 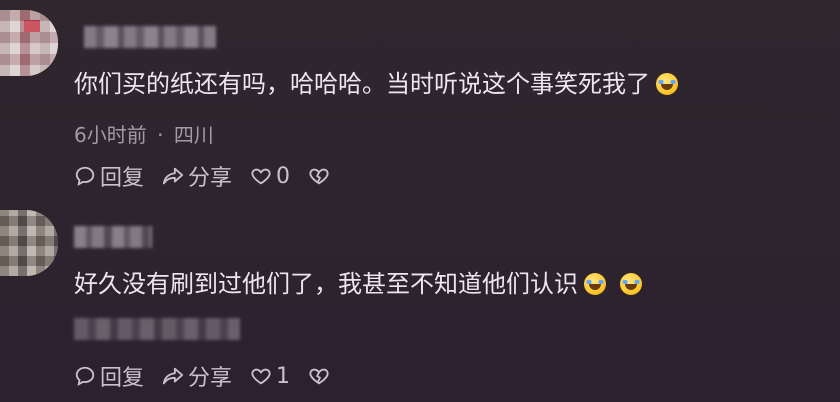 I want to click on comment-meta: 6小时前 · 四川, so click(x=144, y=133).